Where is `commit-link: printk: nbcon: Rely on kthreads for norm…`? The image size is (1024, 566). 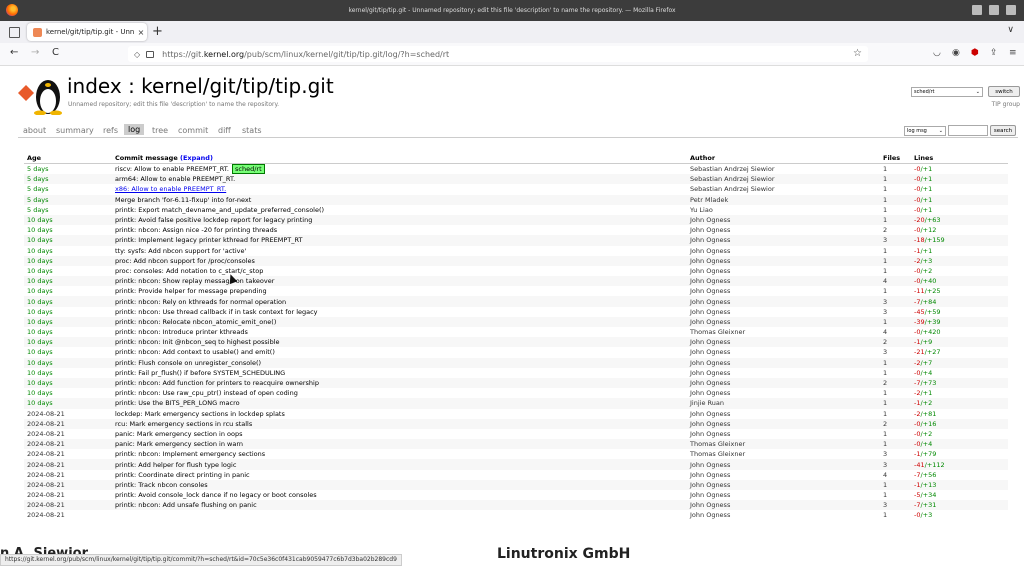
commit-link: printk: nbcon: Rely on kthreads for norm… is located at coordinates (200, 302).